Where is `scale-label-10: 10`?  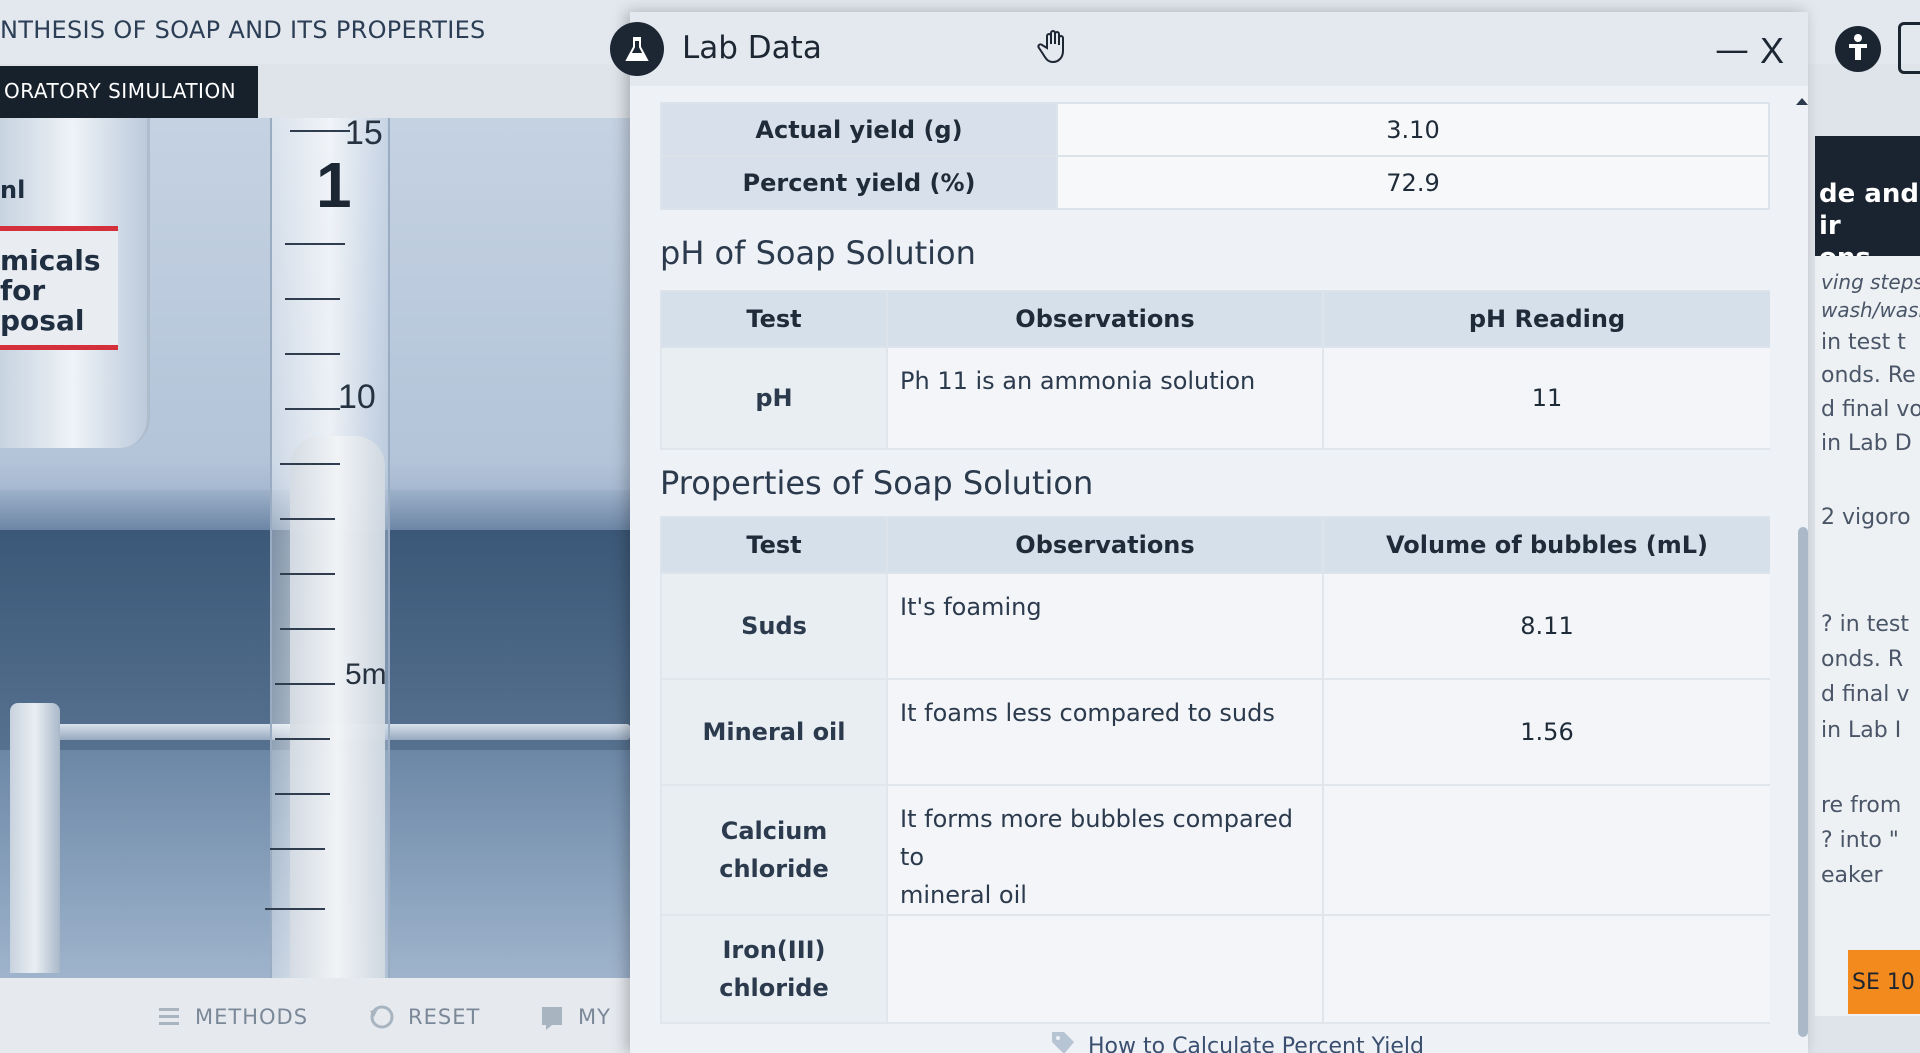
scale-label-10: 10 is located at coordinates (357, 397).